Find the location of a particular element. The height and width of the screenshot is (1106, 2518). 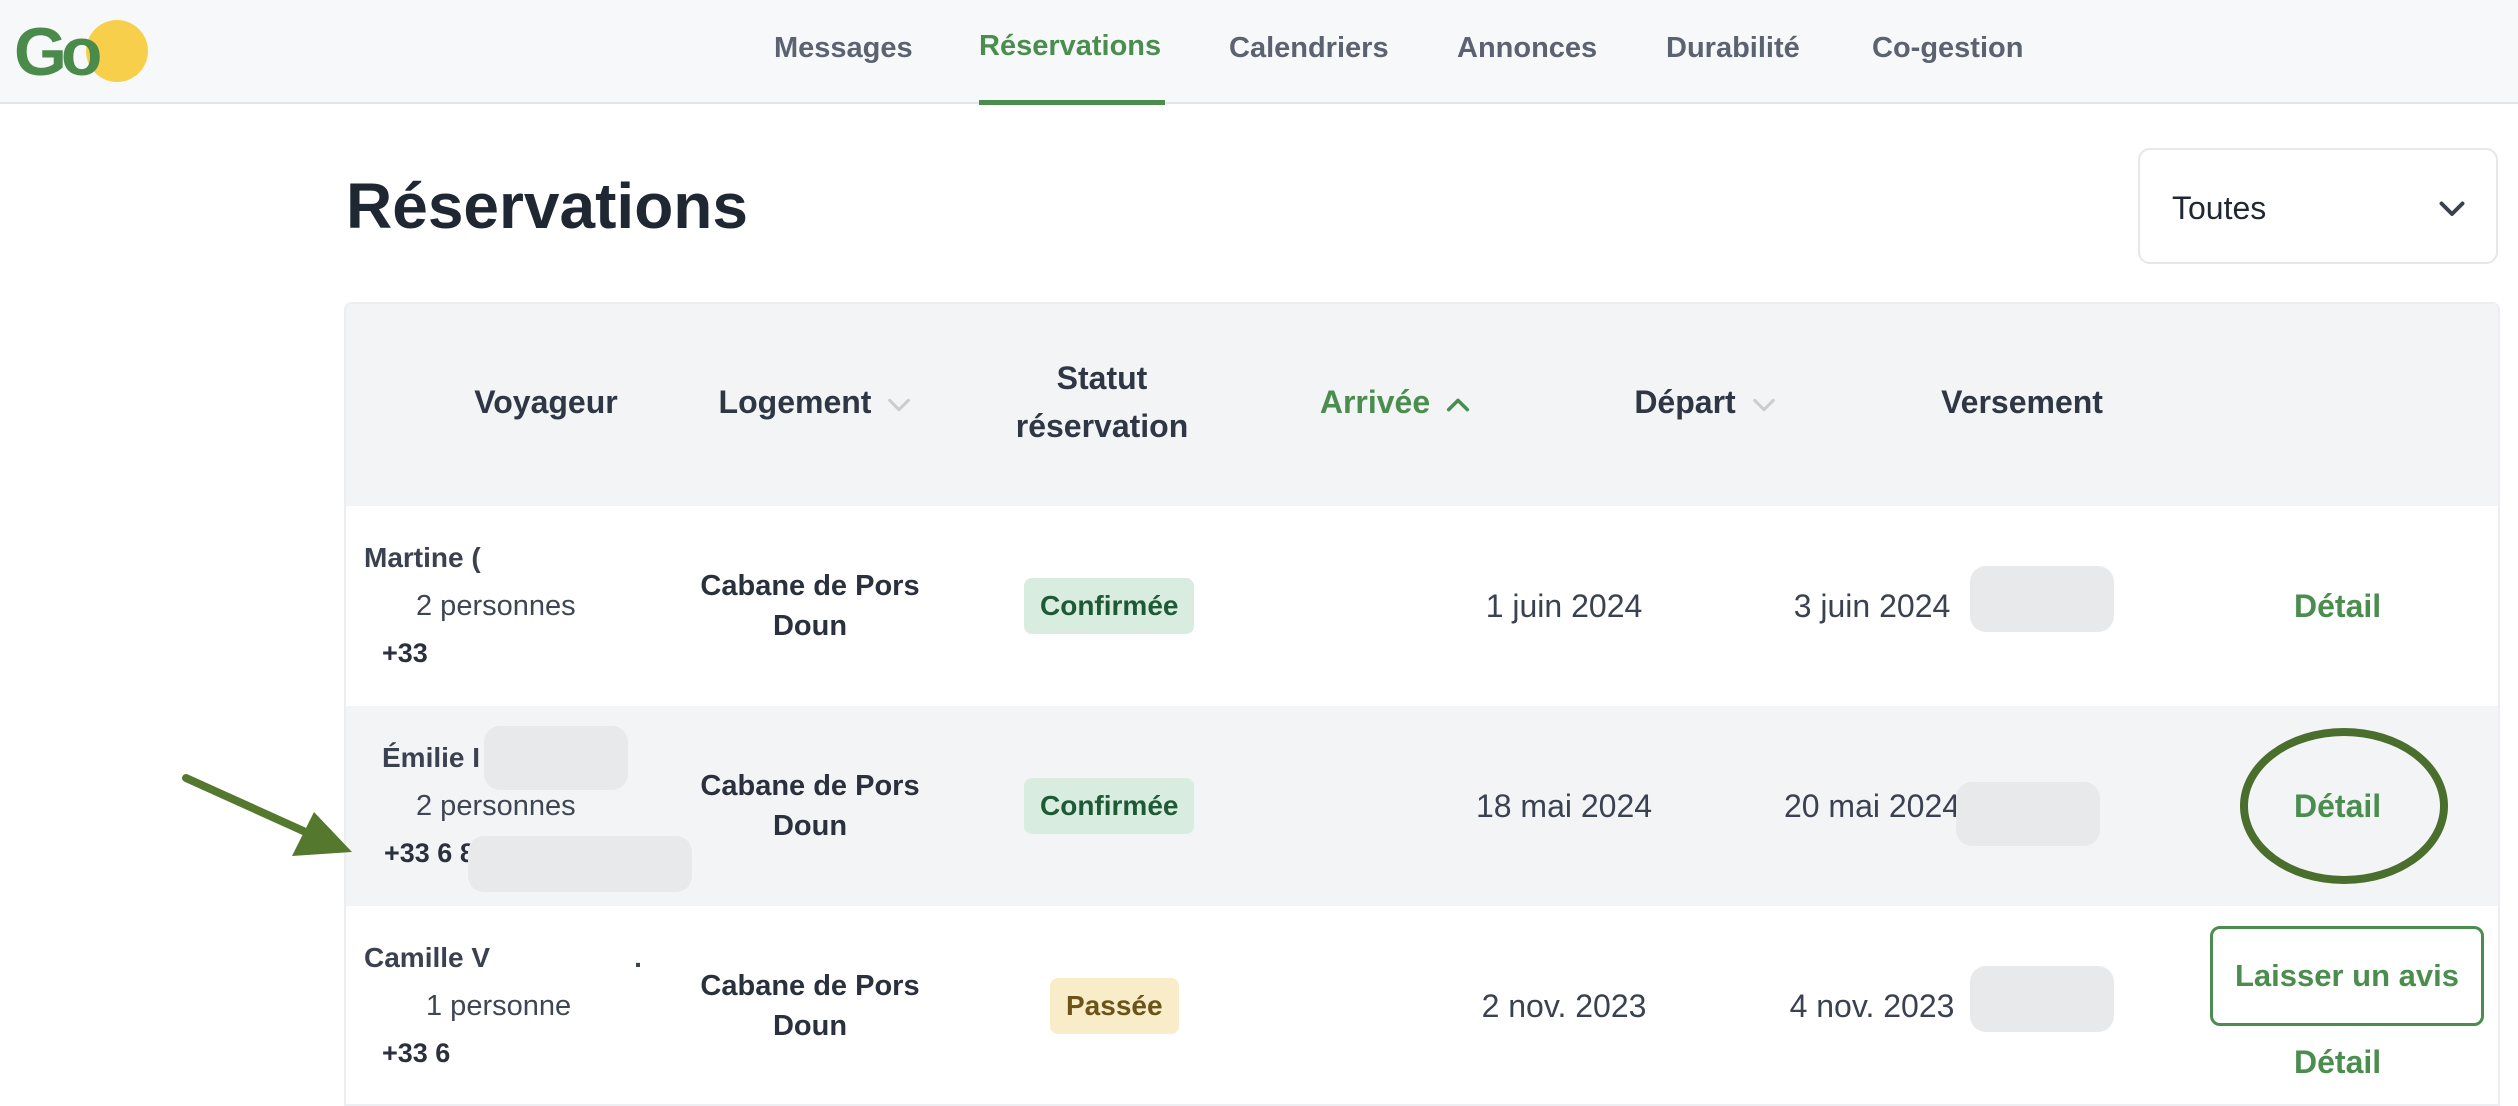

nav-item-co-gestion: Co-gestion is located at coordinates (1947, 48).